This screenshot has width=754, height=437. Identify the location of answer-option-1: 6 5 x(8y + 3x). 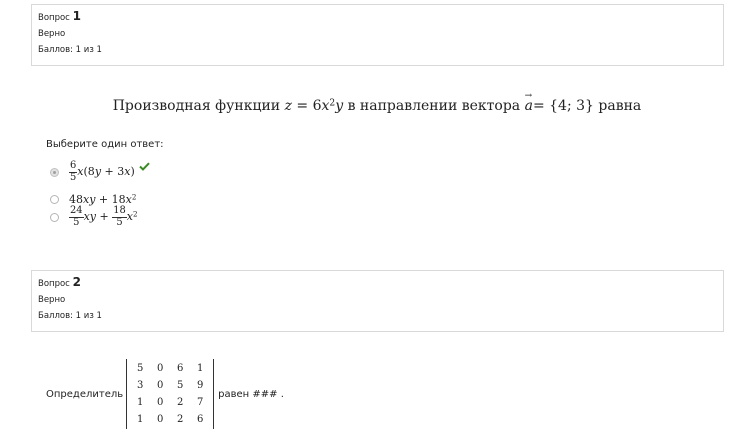
(100, 171).